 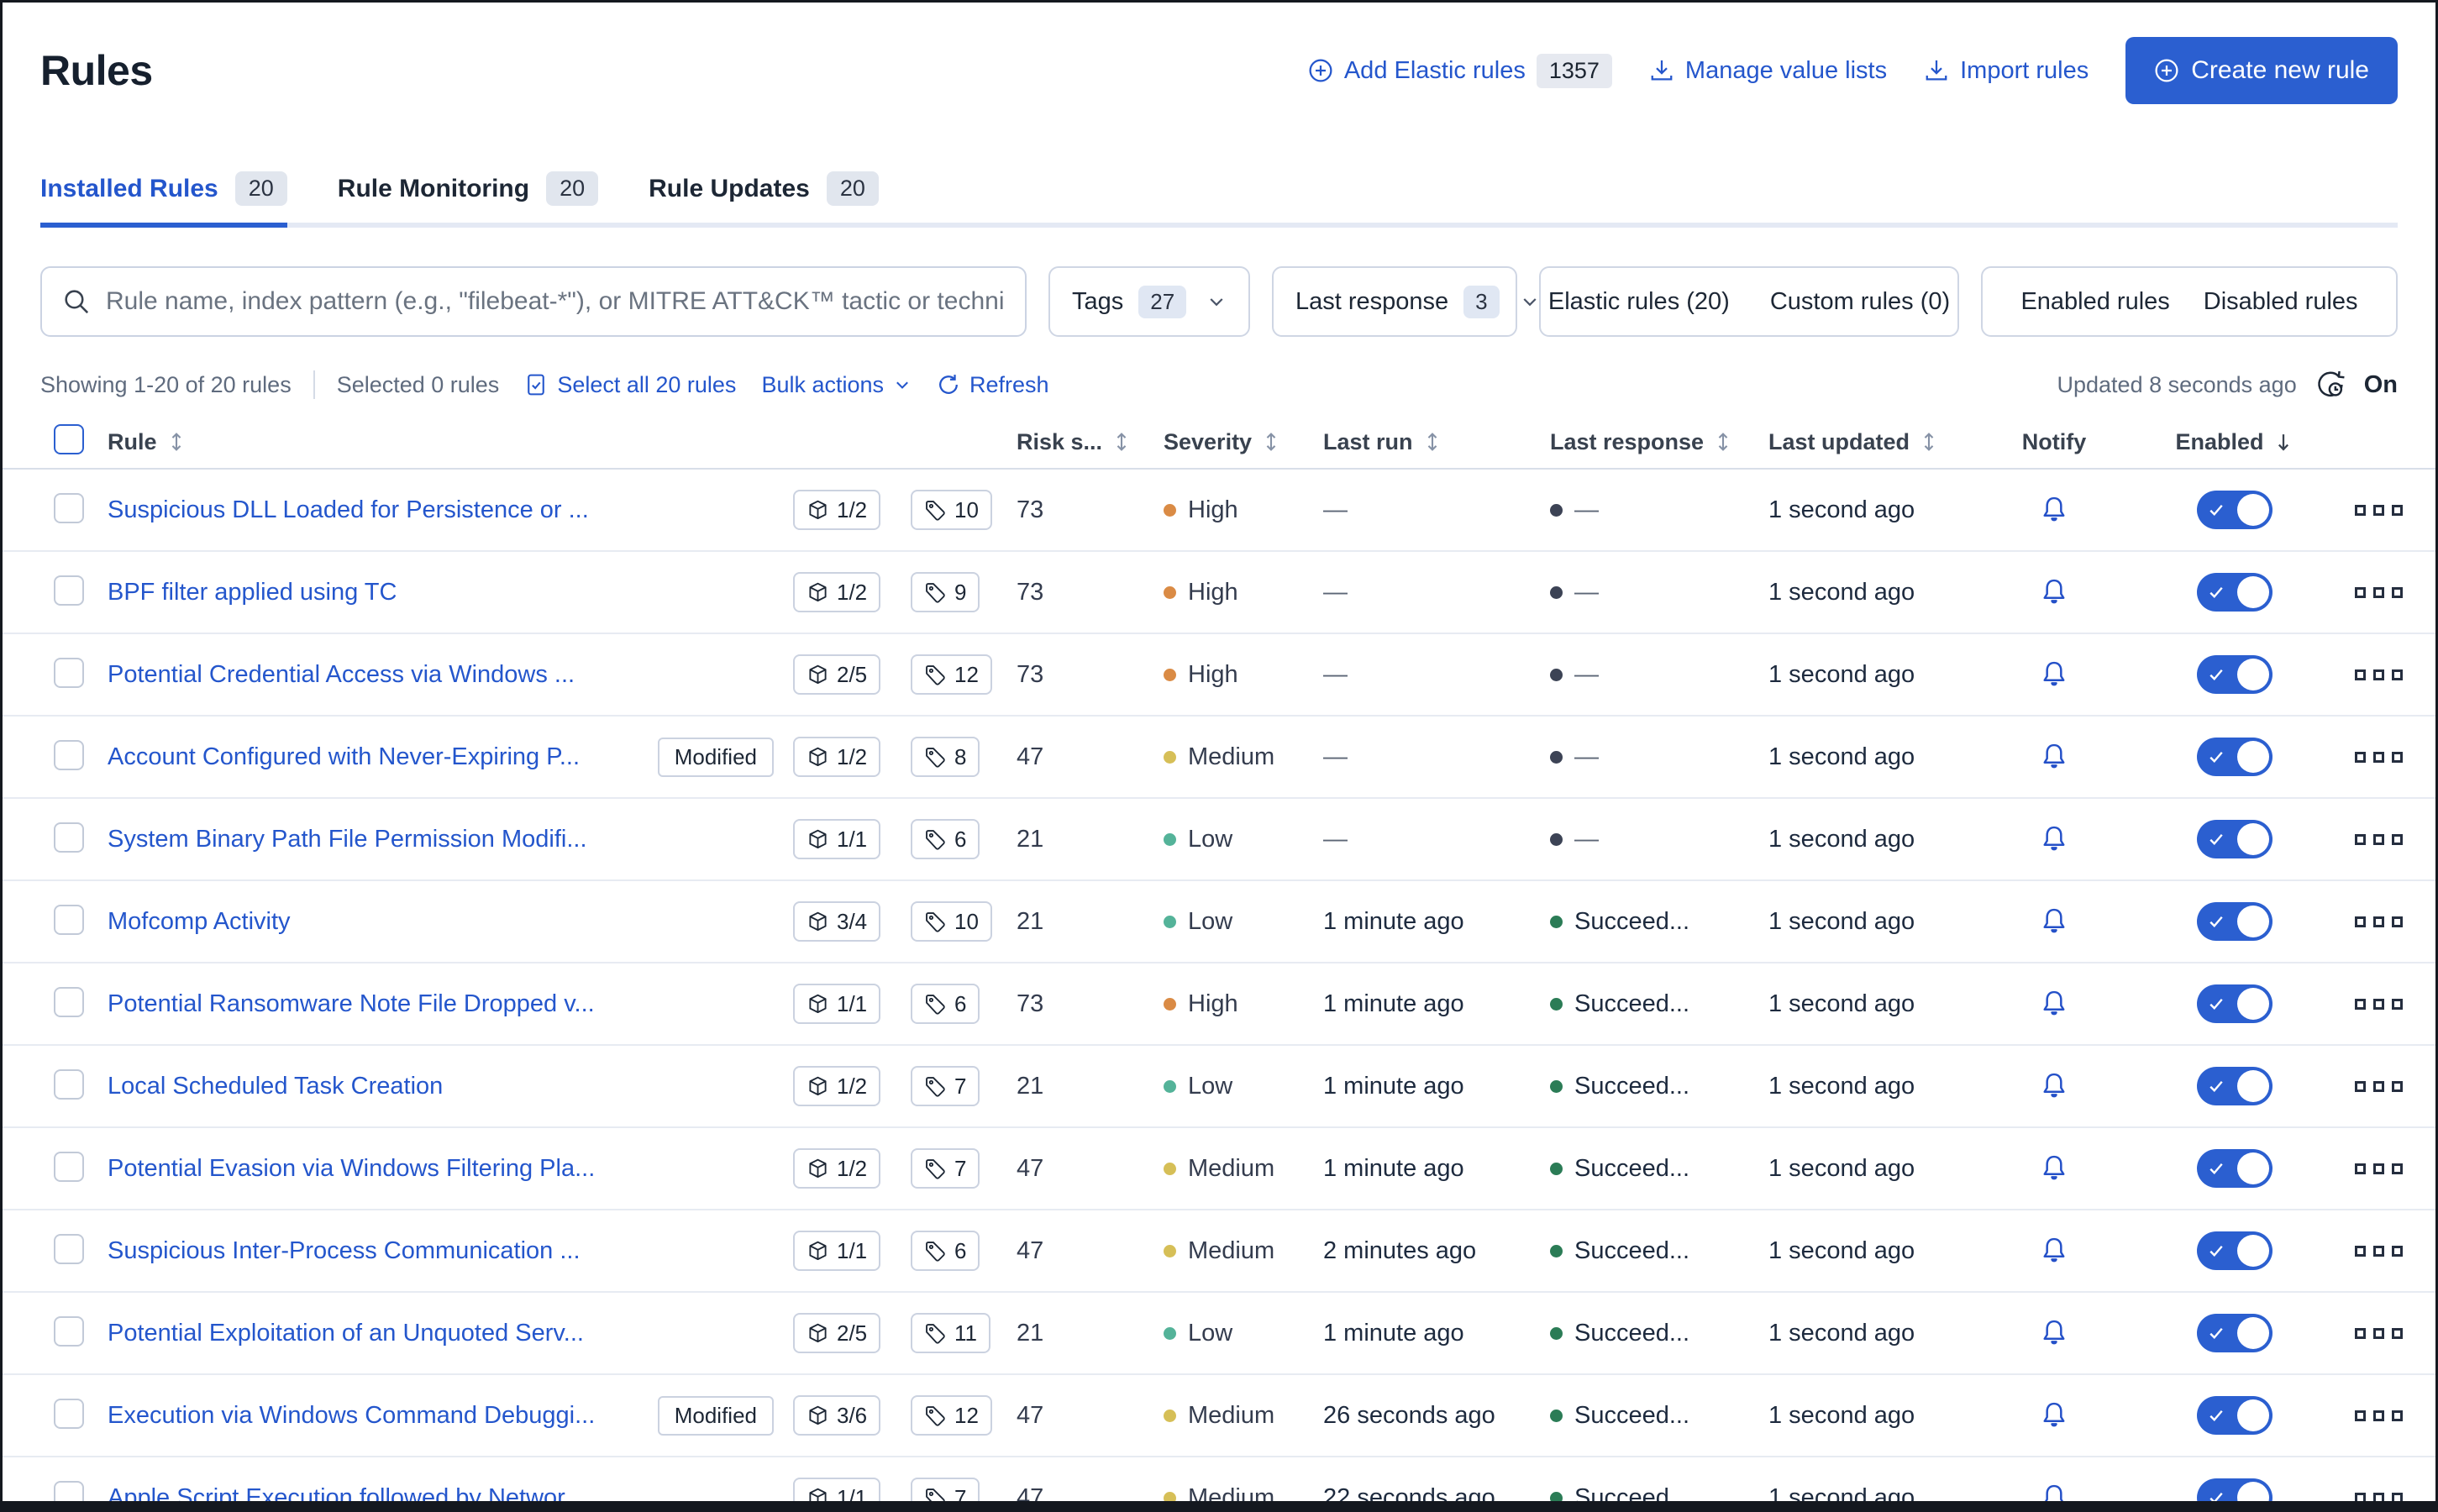 I want to click on select-all-checkbox, so click(x=69, y=438).